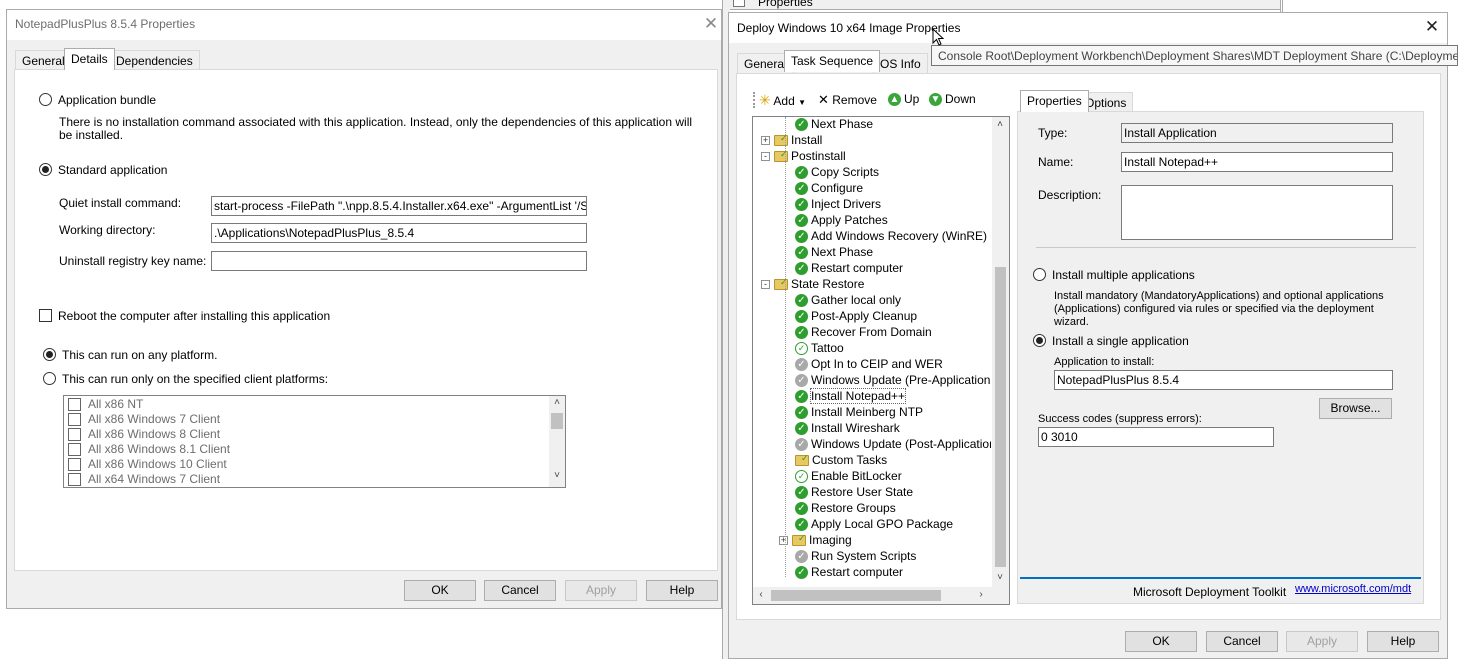 The width and height of the screenshot is (1458, 659). What do you see at coordinates (1257, 162) in the screenshot?
I see `name-field: Install Notepad++` at bounding box center [1257, 162].